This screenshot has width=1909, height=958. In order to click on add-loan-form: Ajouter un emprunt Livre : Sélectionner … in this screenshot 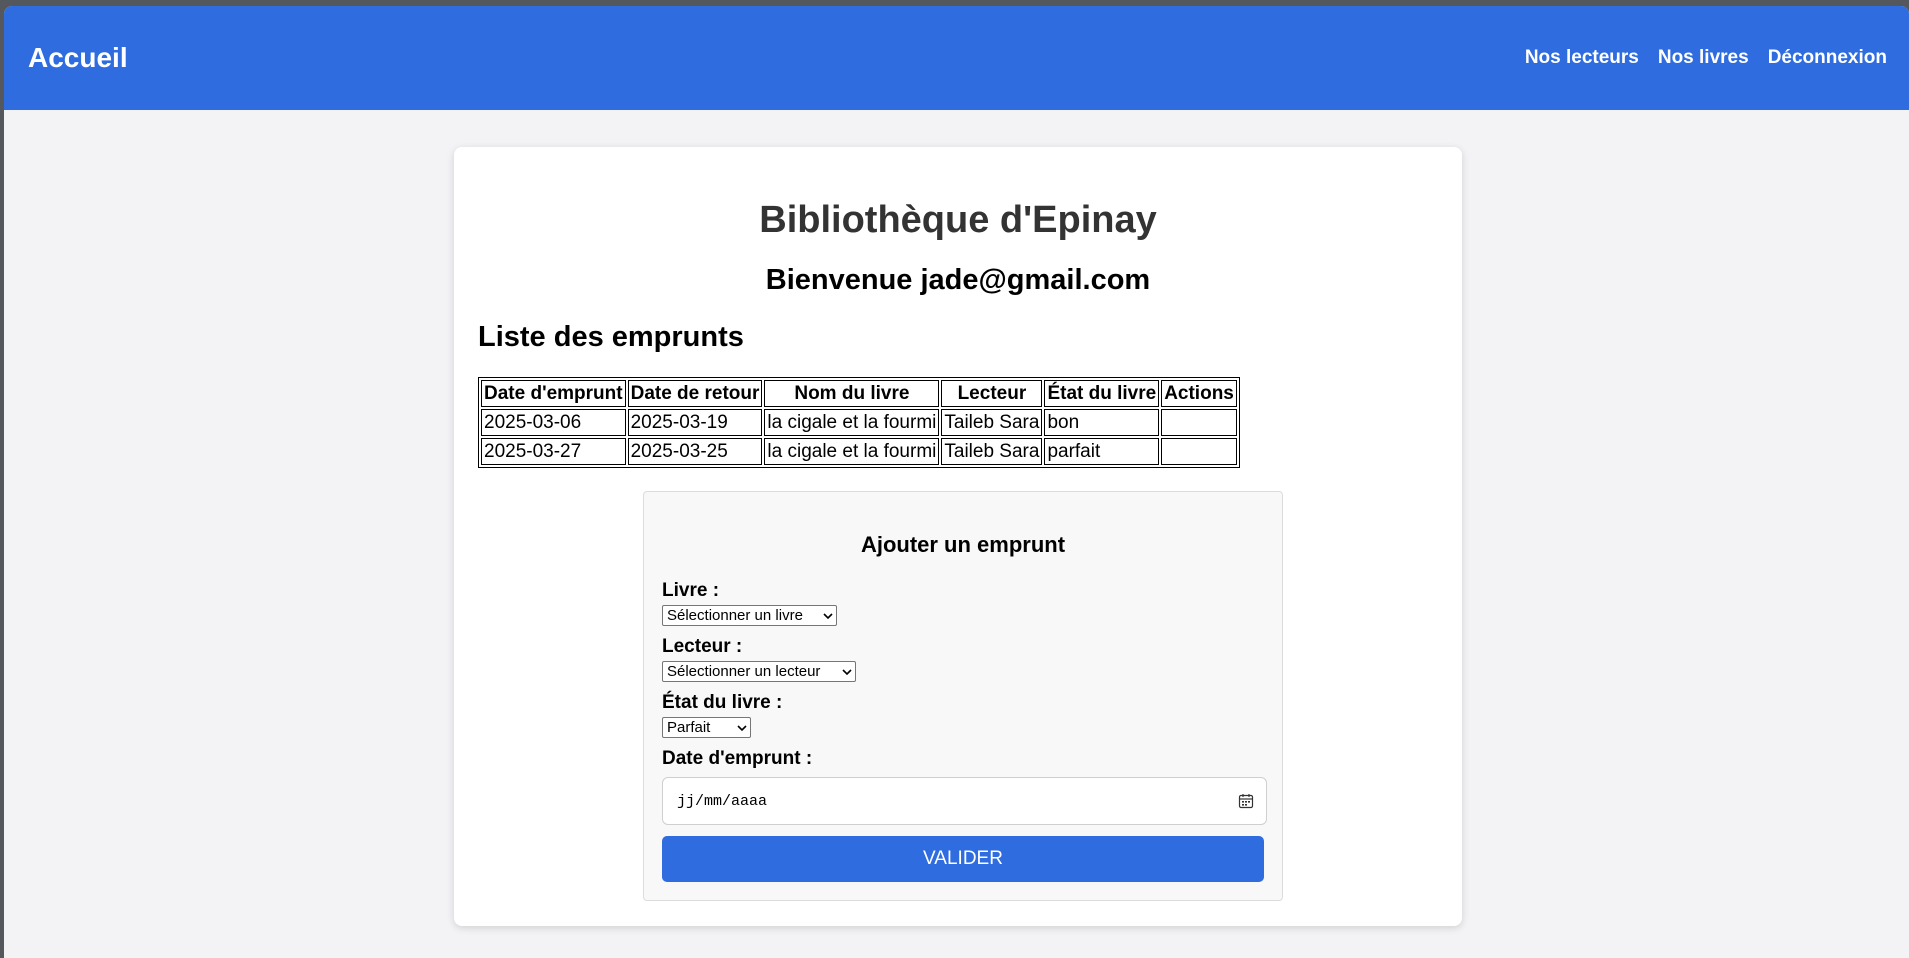, I will do `click(963, 696)`.